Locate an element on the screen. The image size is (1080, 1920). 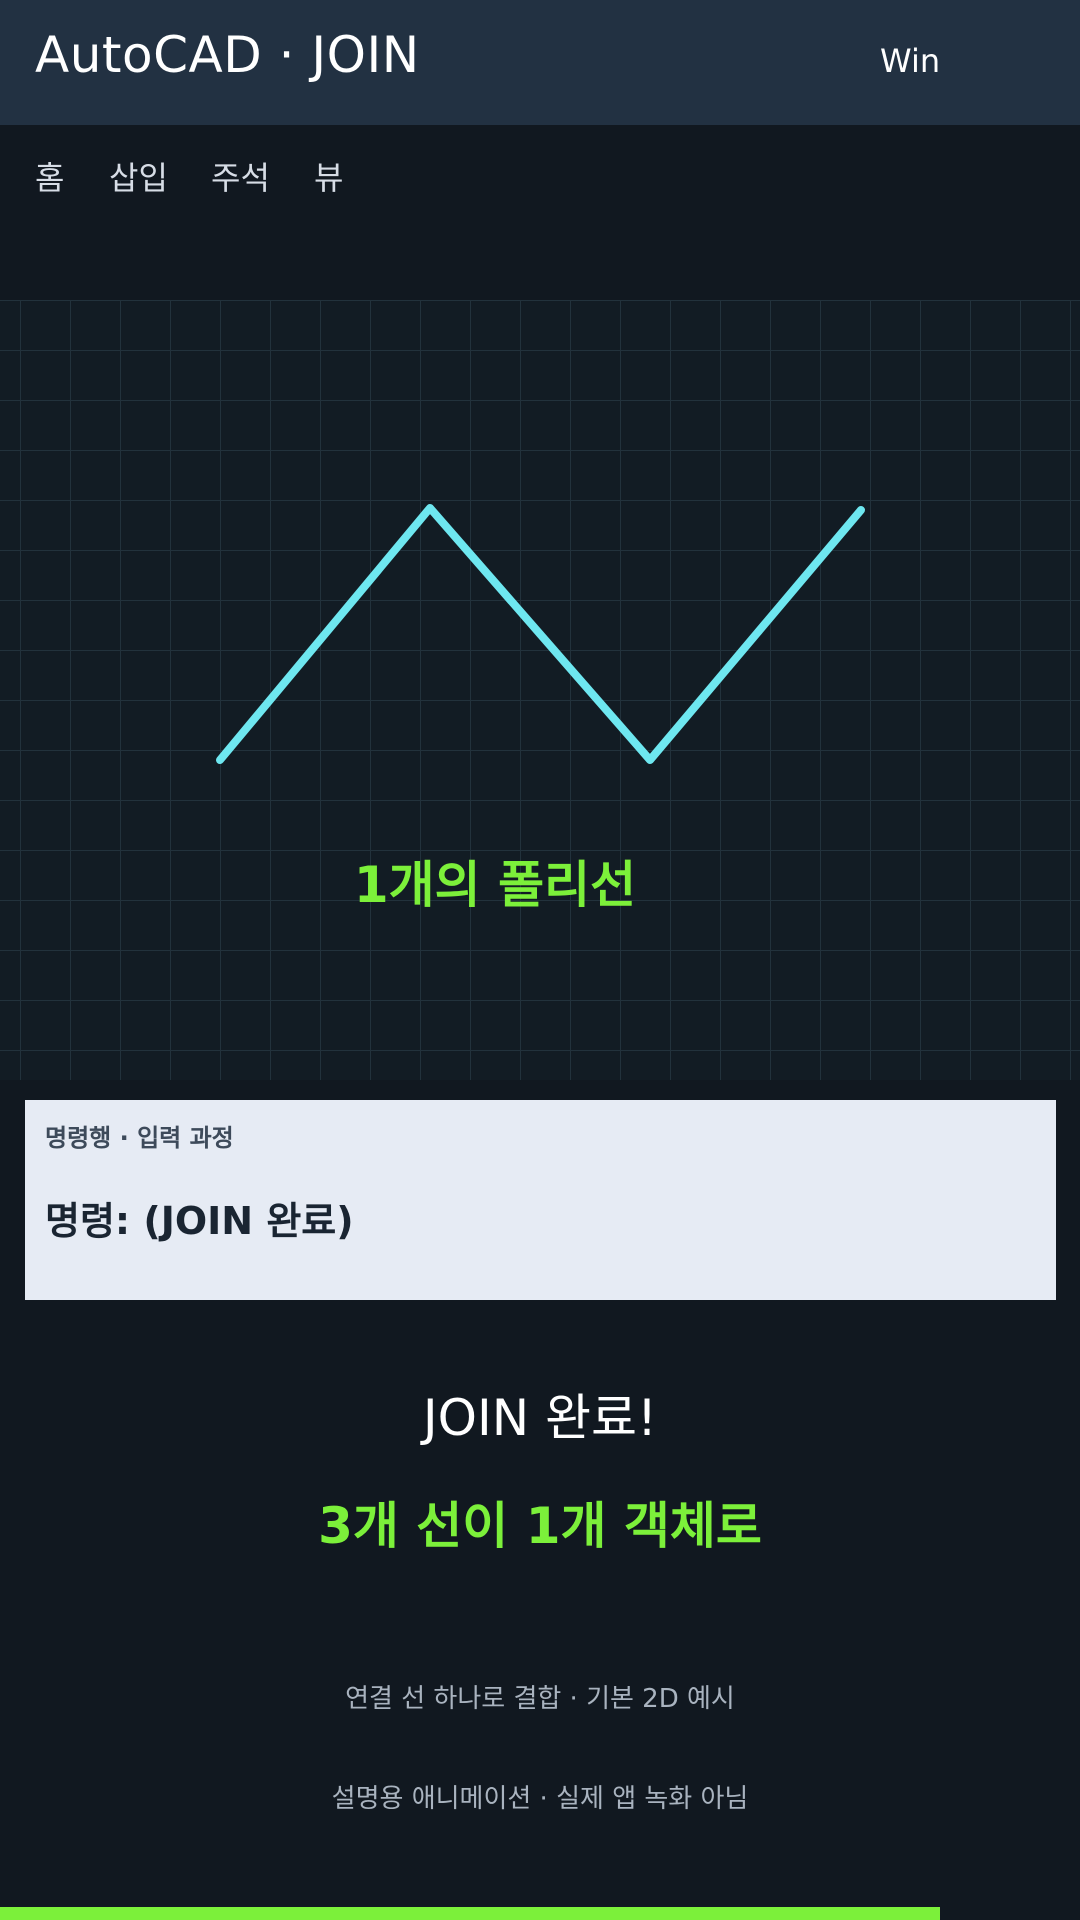
tab-home: 홈 is located at coordinates (49, 176).